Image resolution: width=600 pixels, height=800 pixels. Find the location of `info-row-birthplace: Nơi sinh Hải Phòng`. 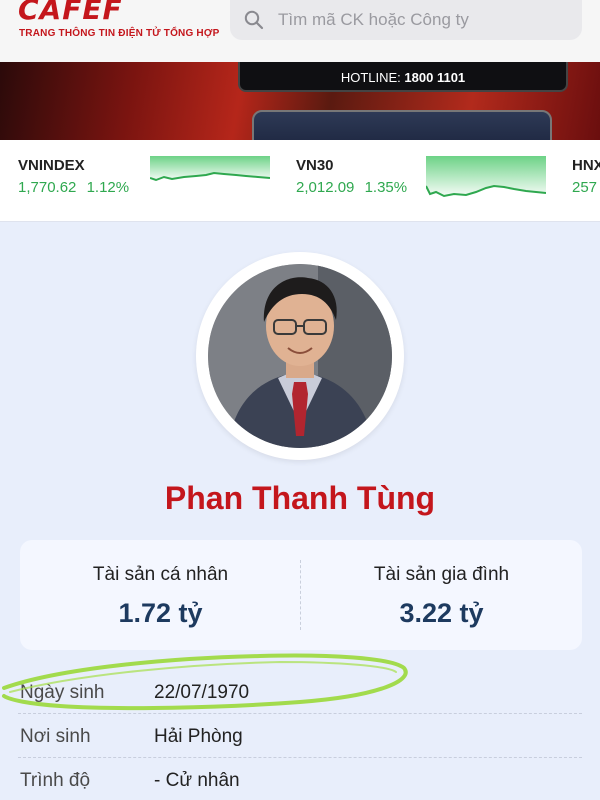

info-row-birthplace: Nơi sinh Hải Phòng is located at coordinates (300, 736).